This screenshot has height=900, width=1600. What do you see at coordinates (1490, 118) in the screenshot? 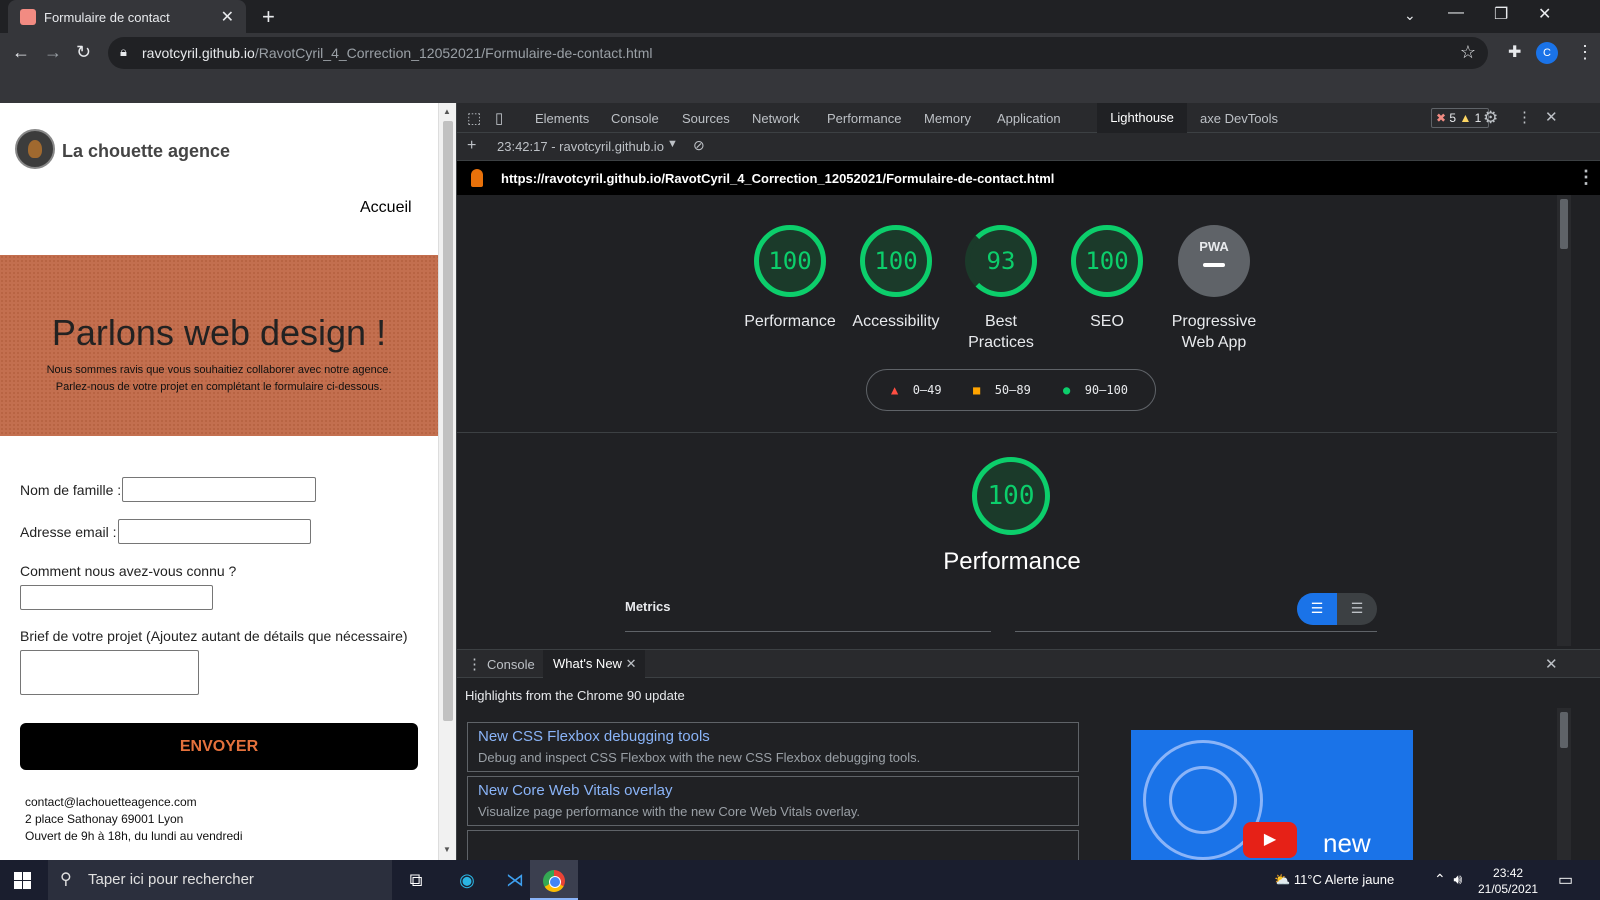
I see `settings-gear-icon: ⚙` at bounding box center [1490, 118].